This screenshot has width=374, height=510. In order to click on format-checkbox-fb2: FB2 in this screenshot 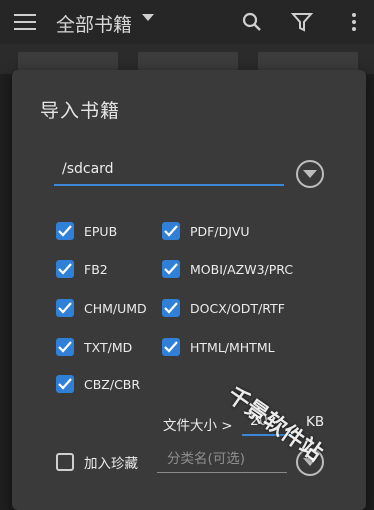, I will do `click(82, 269)`.